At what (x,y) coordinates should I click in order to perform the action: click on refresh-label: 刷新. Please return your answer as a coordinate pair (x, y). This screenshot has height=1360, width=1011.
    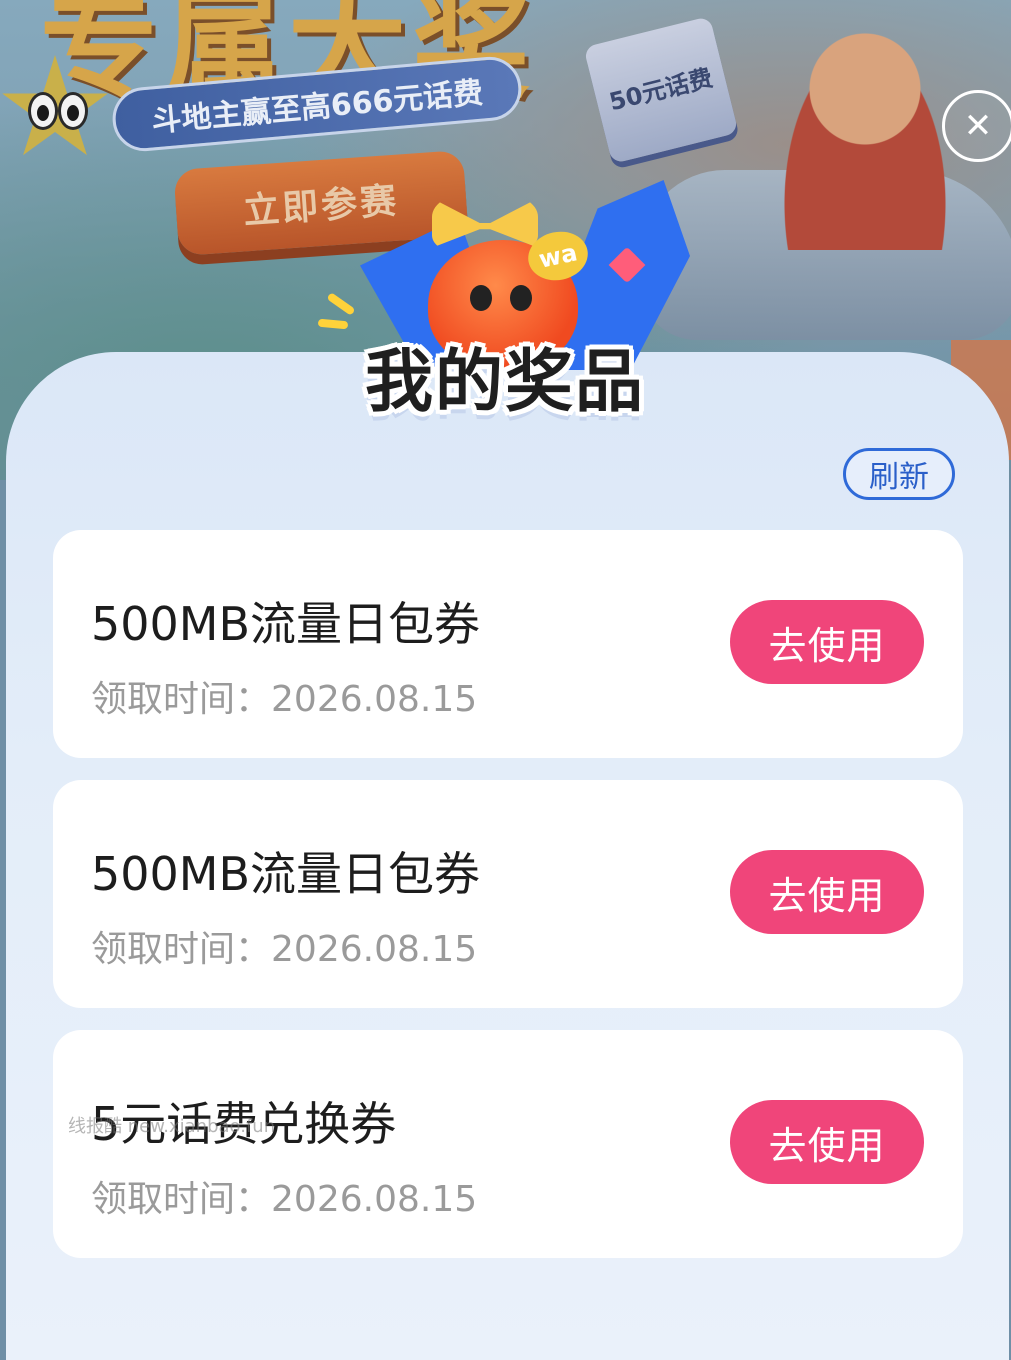
    Looking at the image, I should click on (899, 477).